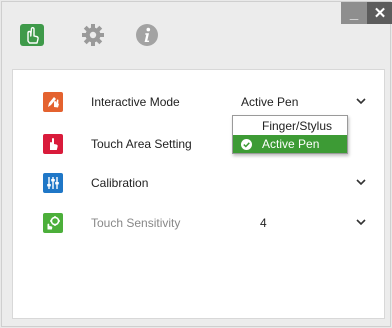 This screenshot has height=328, width=392. What do you see at coordinates (53, 102) in the screenshot?
I see `pen-touch-icon` at bounding box center [53, 102].